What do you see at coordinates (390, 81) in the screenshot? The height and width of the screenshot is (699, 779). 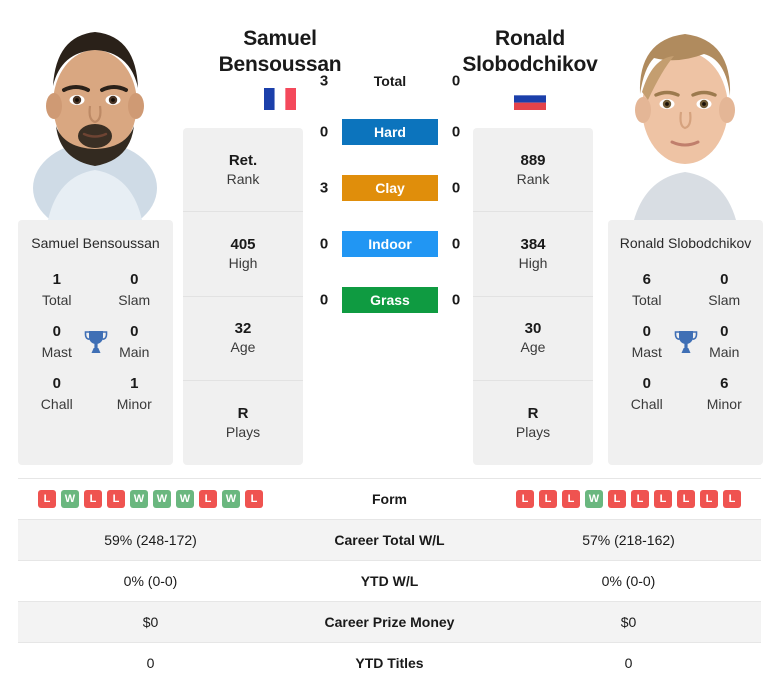 I see `h2h-total-row: 3 Total 0` at bounding box center [390, 81].